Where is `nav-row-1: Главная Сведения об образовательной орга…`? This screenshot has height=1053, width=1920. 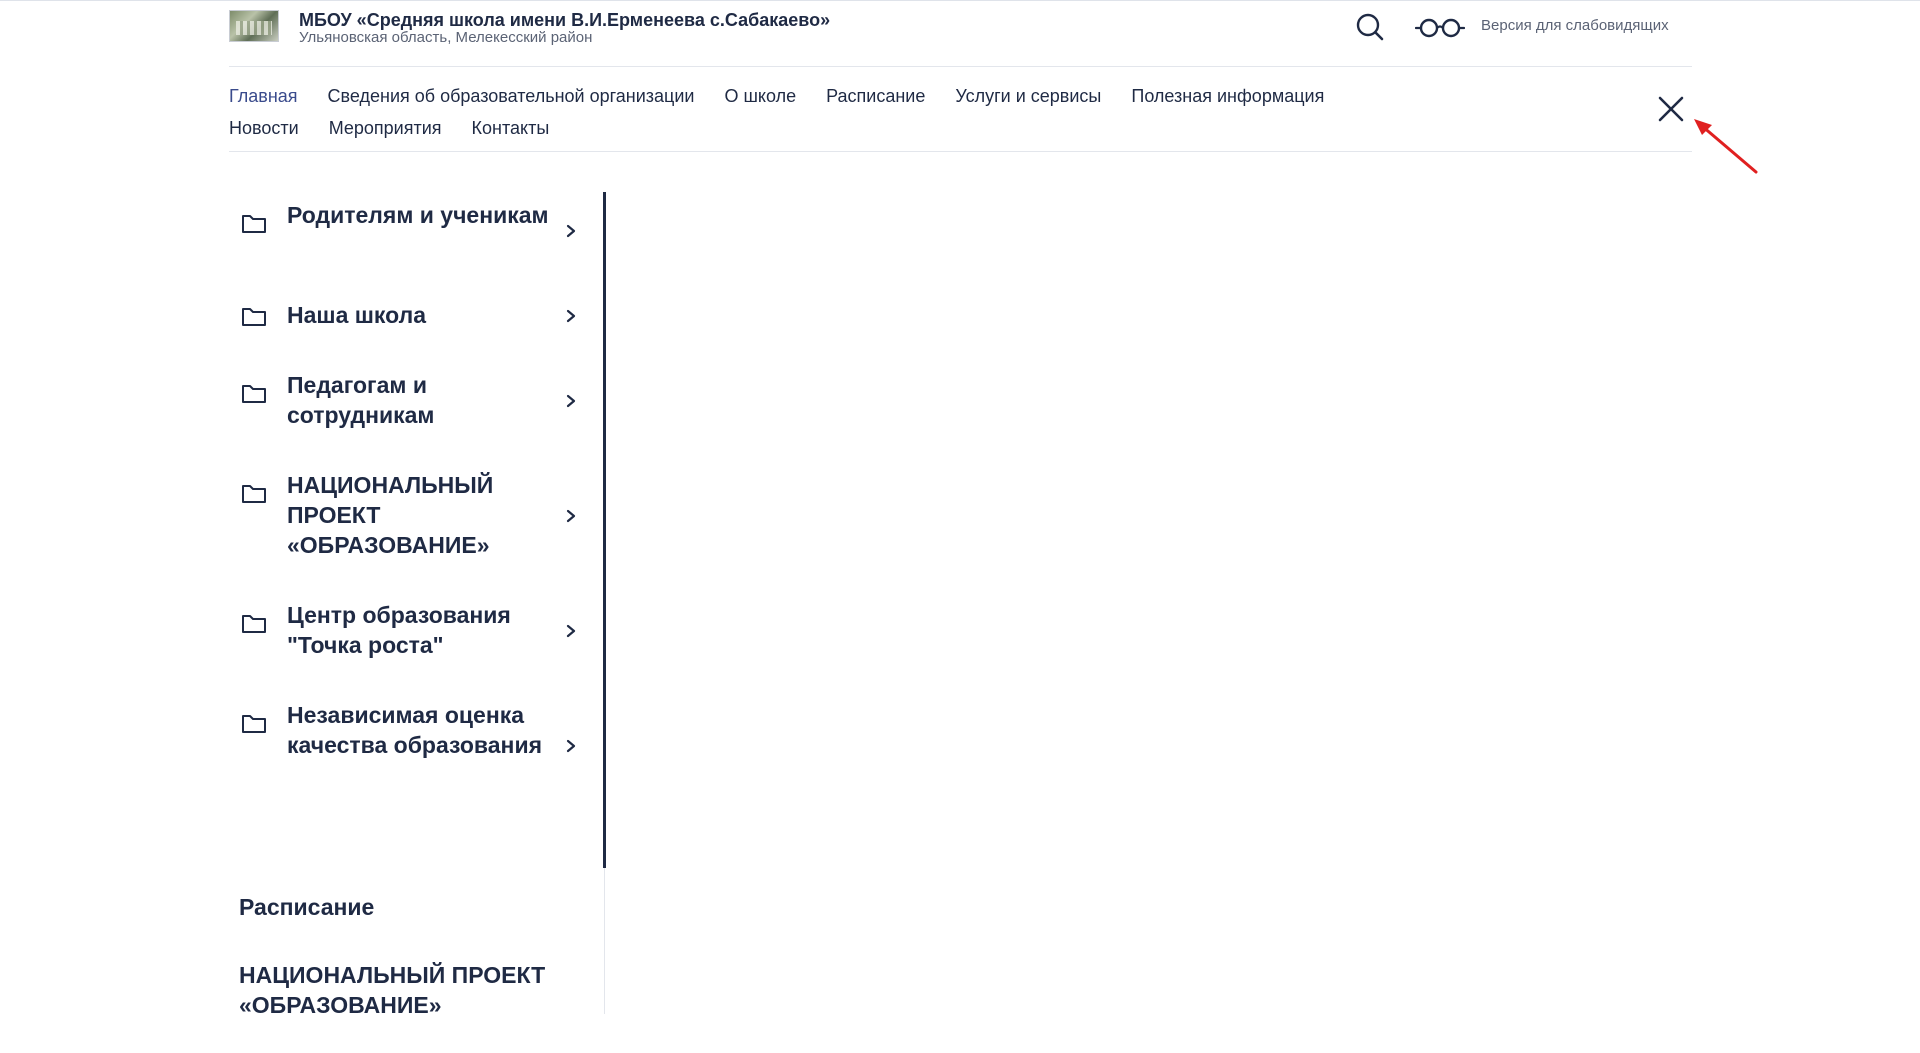 nav-row-1: Главная Сведения об образовательной орга… is located at coordinates (889, 96).